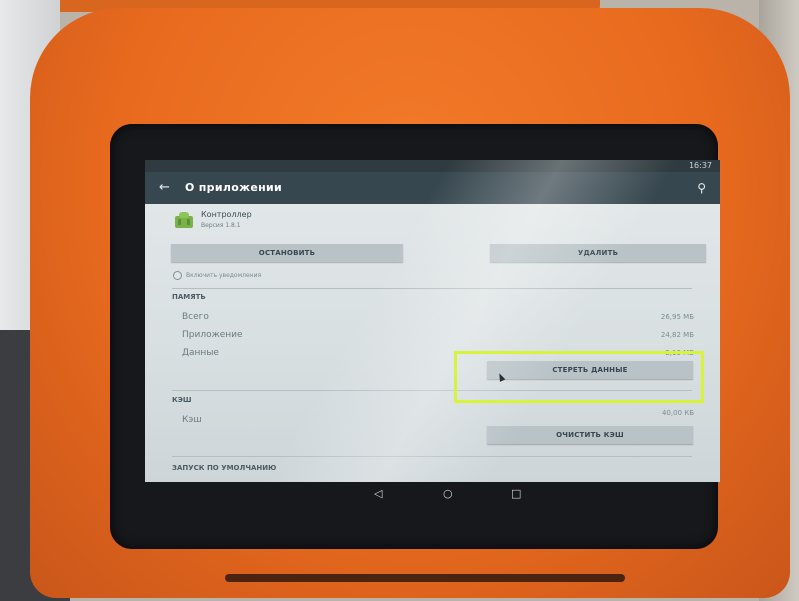 This screenshot has height=601, width=799. Describe the element at coordinates (579, 377) in the screenshot. I see `highlight-box` at that location.